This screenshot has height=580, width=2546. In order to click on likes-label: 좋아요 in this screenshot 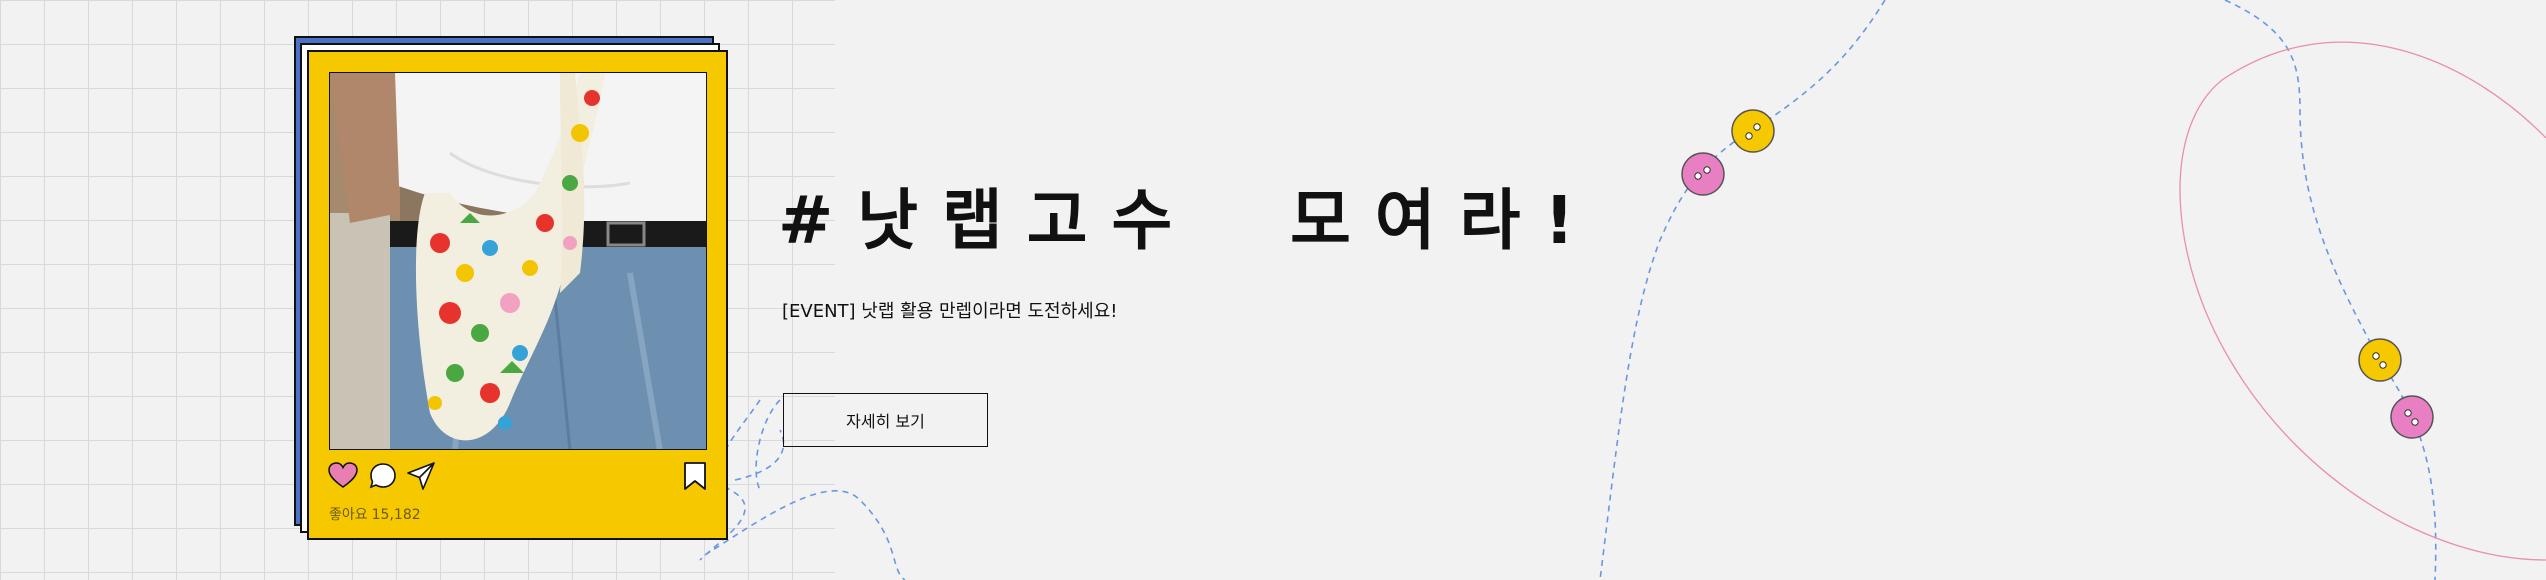, I will do `click(348, 515)`.